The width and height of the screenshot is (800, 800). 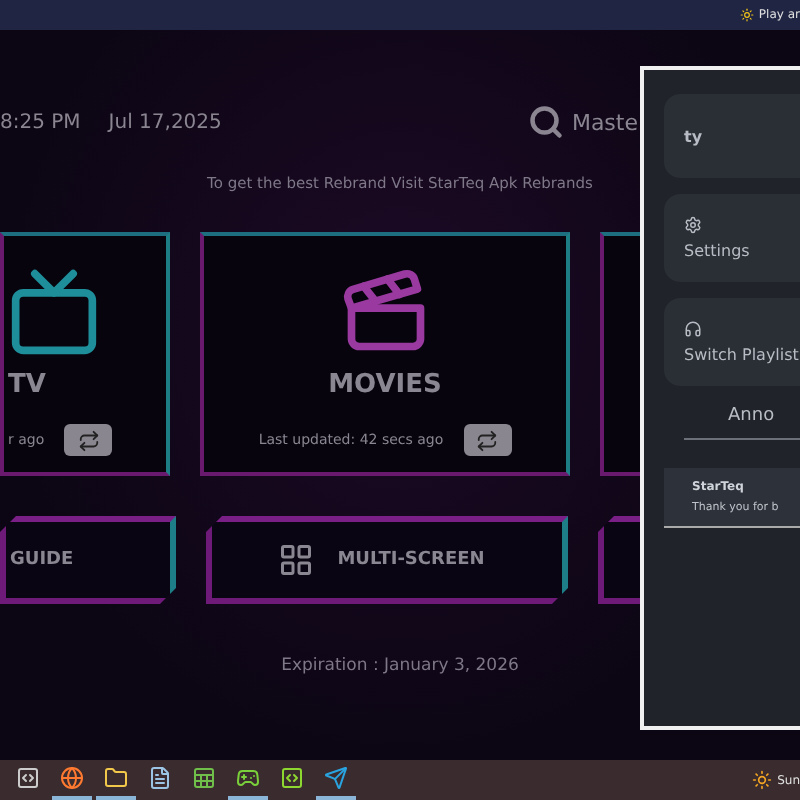 I want to click on tv-icon, so click(x=54, y=312).